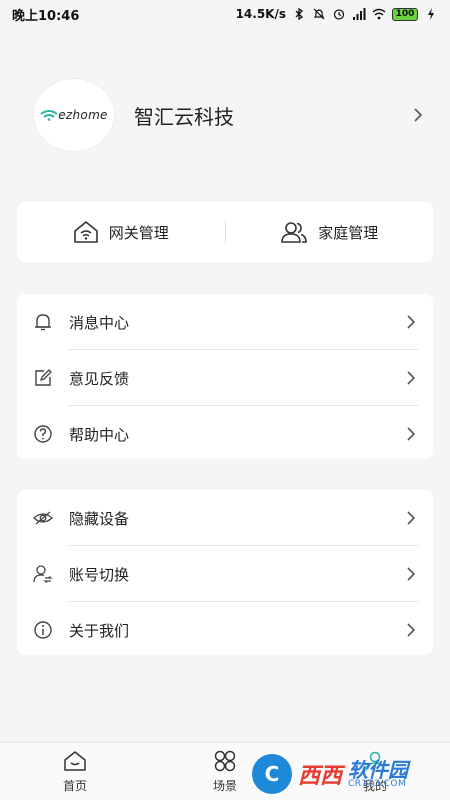 This screenshot has height=800, width=450. Describe the element at coordinates (43, 518) in the screenshot. I see `eye-hidden-icon` at that location.